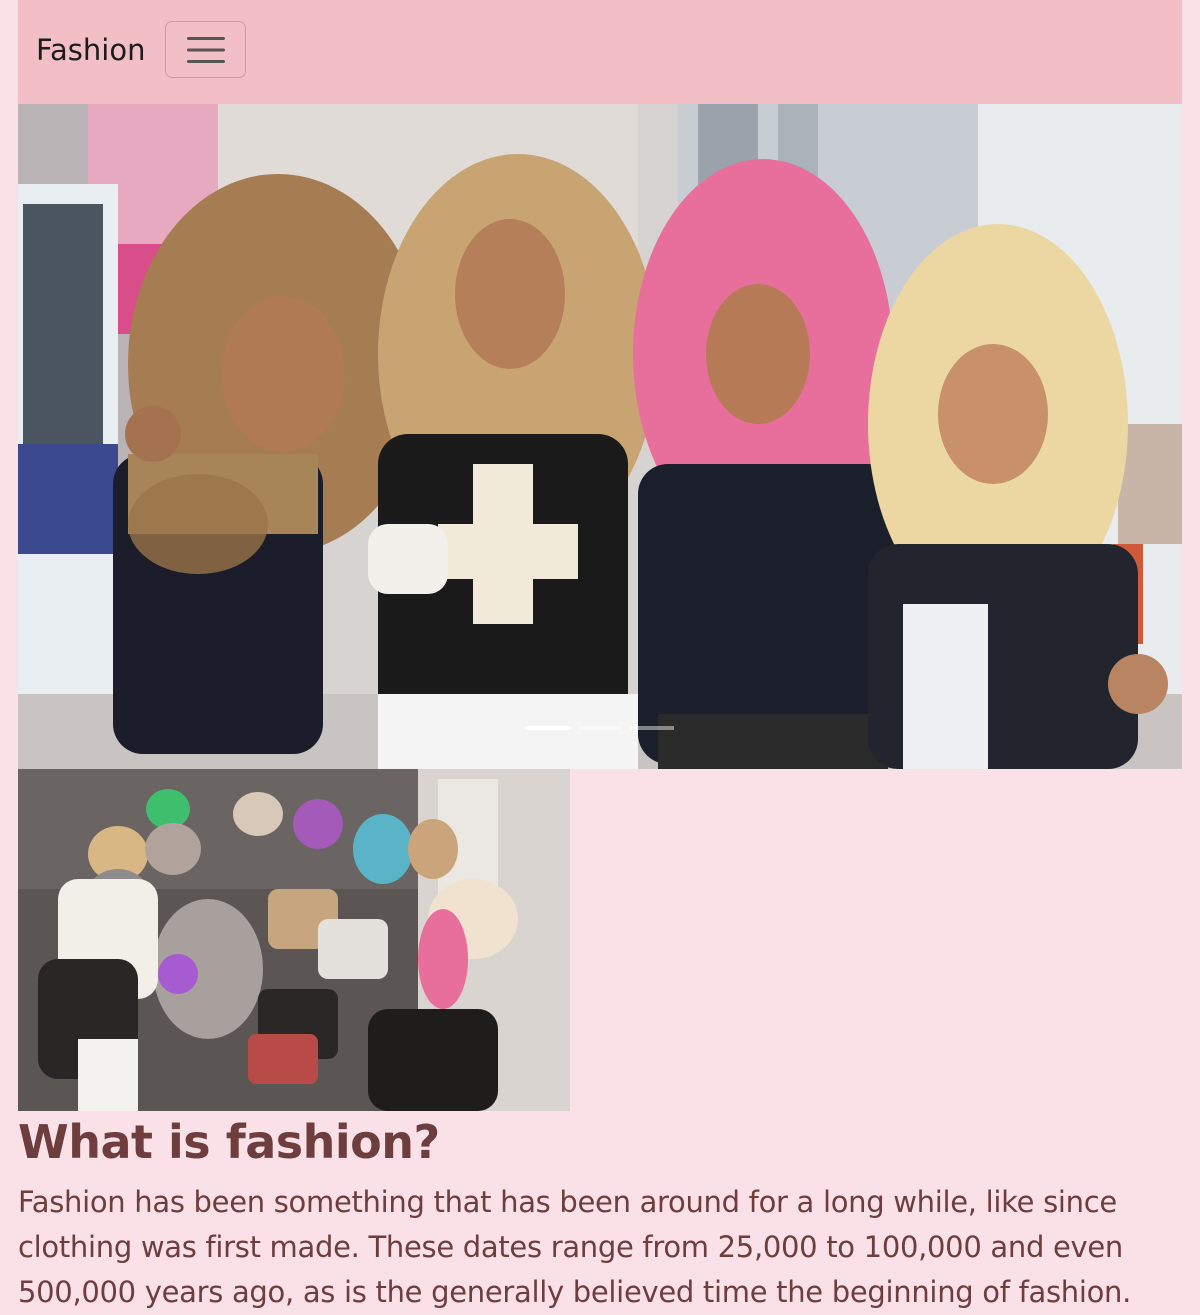  I want to click on navbar-brand: Fashion, so click(90, 50).